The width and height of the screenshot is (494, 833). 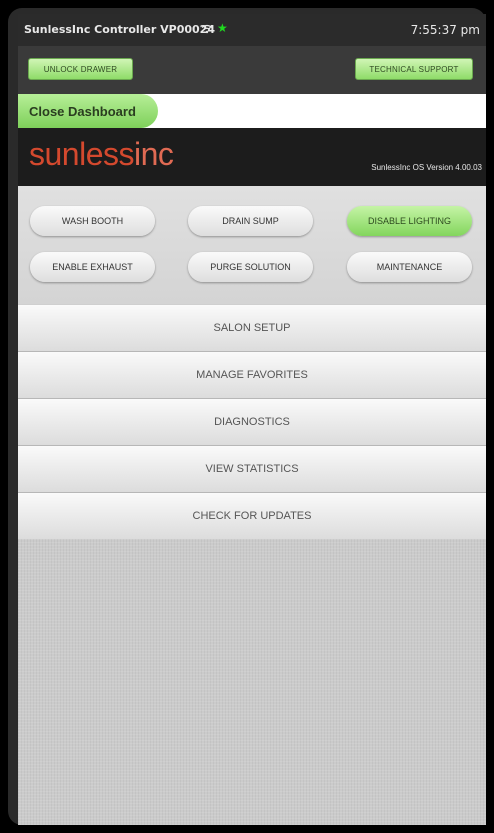 What do you see at coordinates (414, 69) in the screenshot?
I see `technical-support-button: TECHNICAL SUPPORT` at bounding box center [414, 69].